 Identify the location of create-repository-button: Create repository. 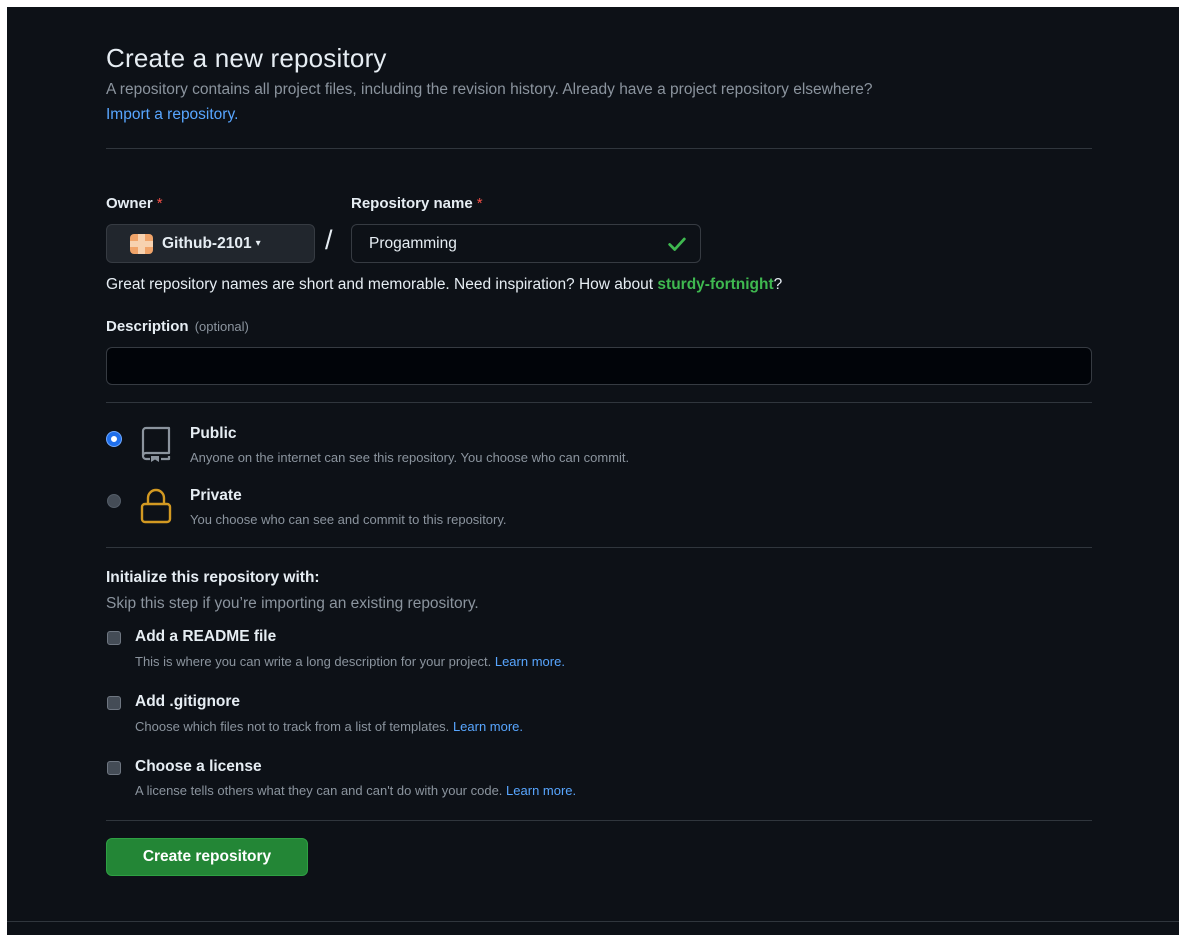
(207, 857).